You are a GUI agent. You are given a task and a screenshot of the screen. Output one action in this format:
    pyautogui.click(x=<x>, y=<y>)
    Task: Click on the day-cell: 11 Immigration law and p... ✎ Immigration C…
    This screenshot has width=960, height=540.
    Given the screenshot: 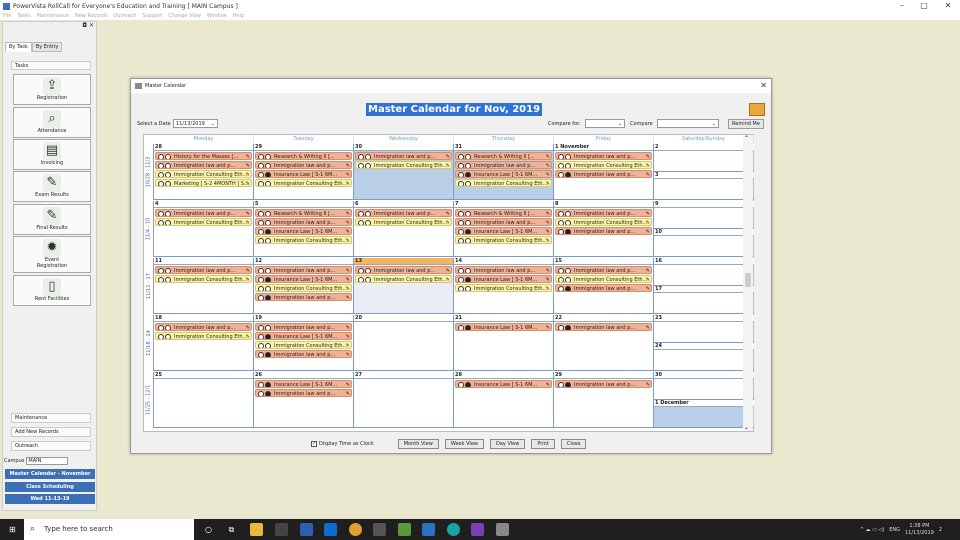 What is the action you would take?
    pyautogui.click(x=204, y=286)
    